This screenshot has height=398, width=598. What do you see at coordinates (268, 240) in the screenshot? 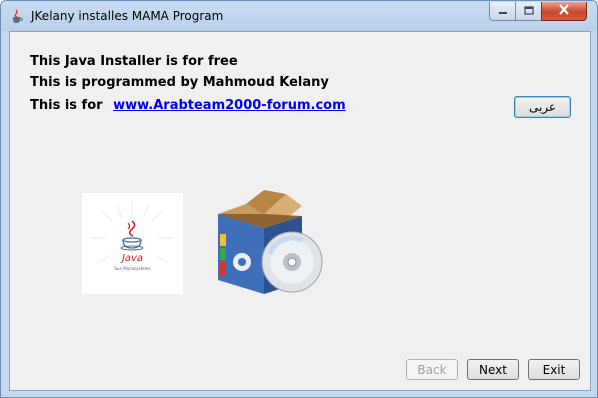
I see `software-box-icon` at bounding box center [268, 240].